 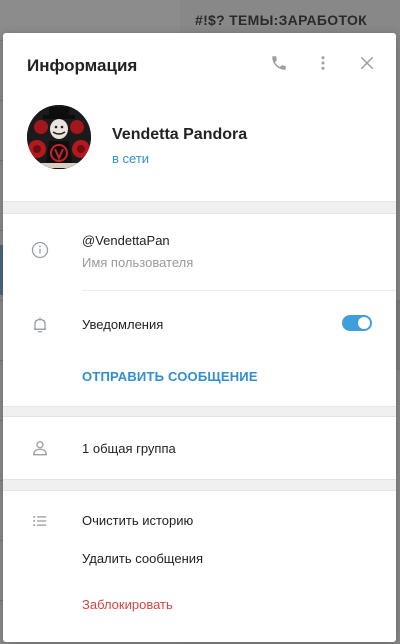 What do you see at coordinates (40, 250) in the screenshot?
I see `info-icon` at bounding box center [40, 250].